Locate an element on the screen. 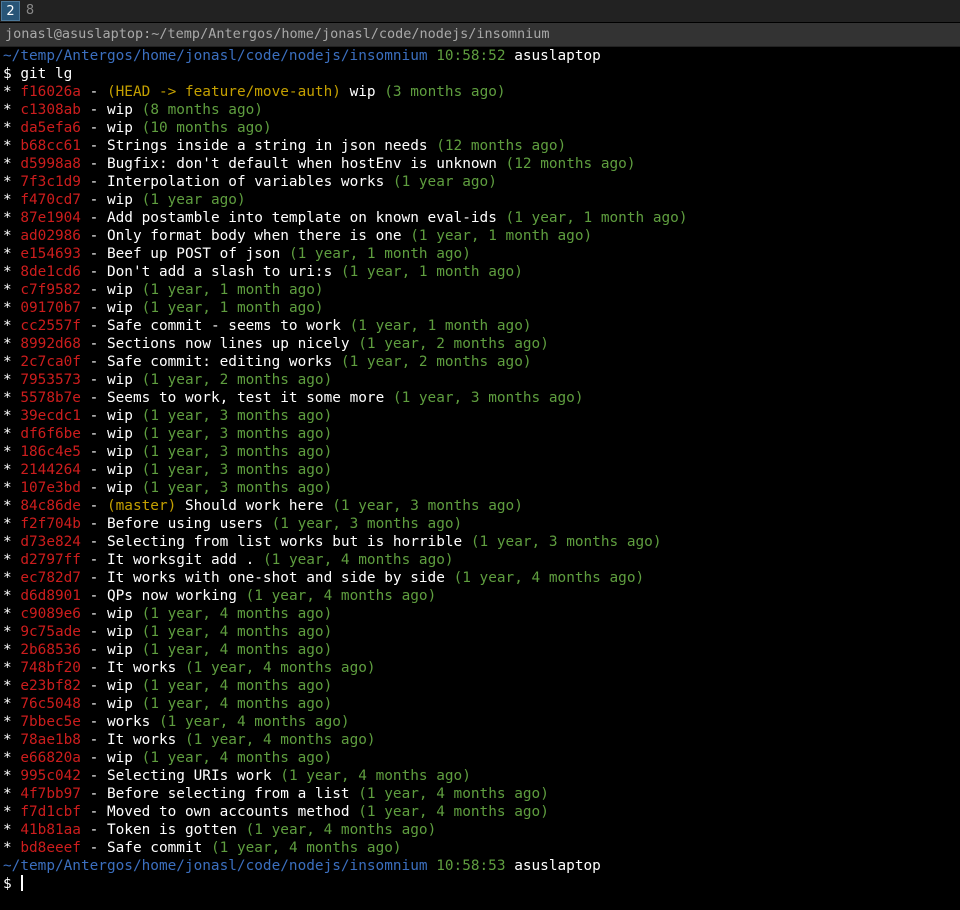 The width and height of the screenshot is (960, 910). commit-line: * 7953573 - wip (1 year, 2 months ago) is located at coordinates (480, 380).